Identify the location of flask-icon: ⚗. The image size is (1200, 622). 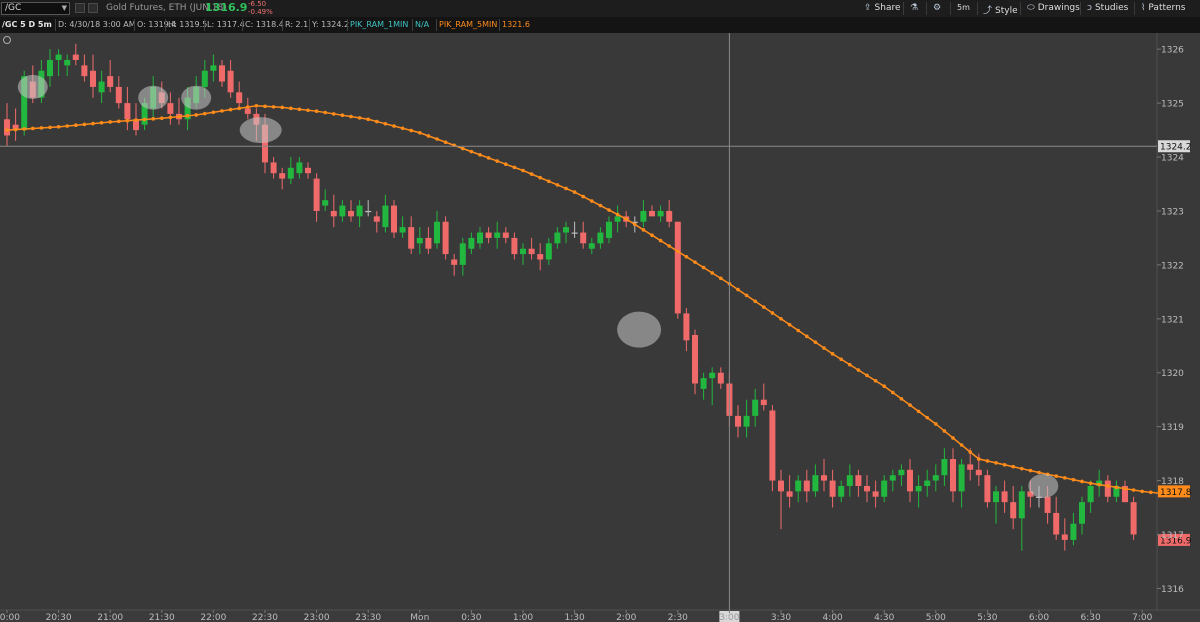
(914, 8).